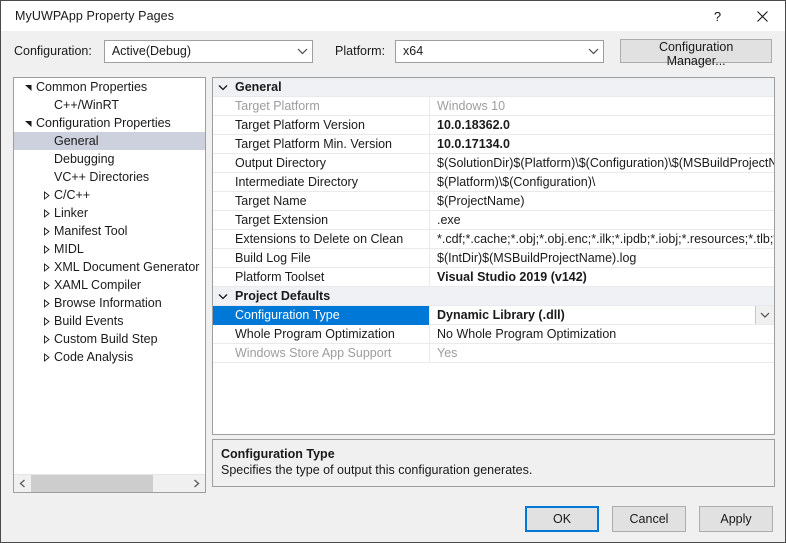  Describe the element at coordinates (393, 16) in the screenshot. I see `title-bar: MyUWPApp Property Pages ?` at that location.